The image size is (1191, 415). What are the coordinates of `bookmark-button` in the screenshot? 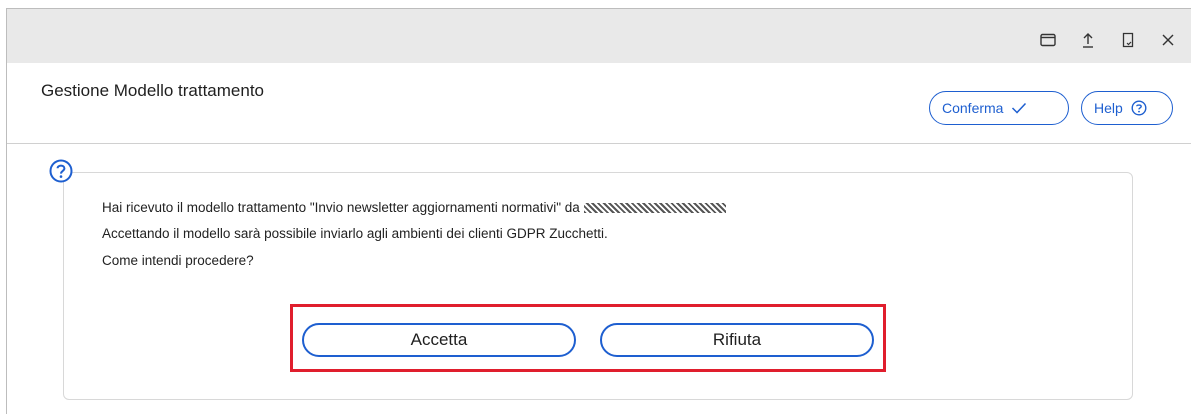 It's located at (1128, 40).